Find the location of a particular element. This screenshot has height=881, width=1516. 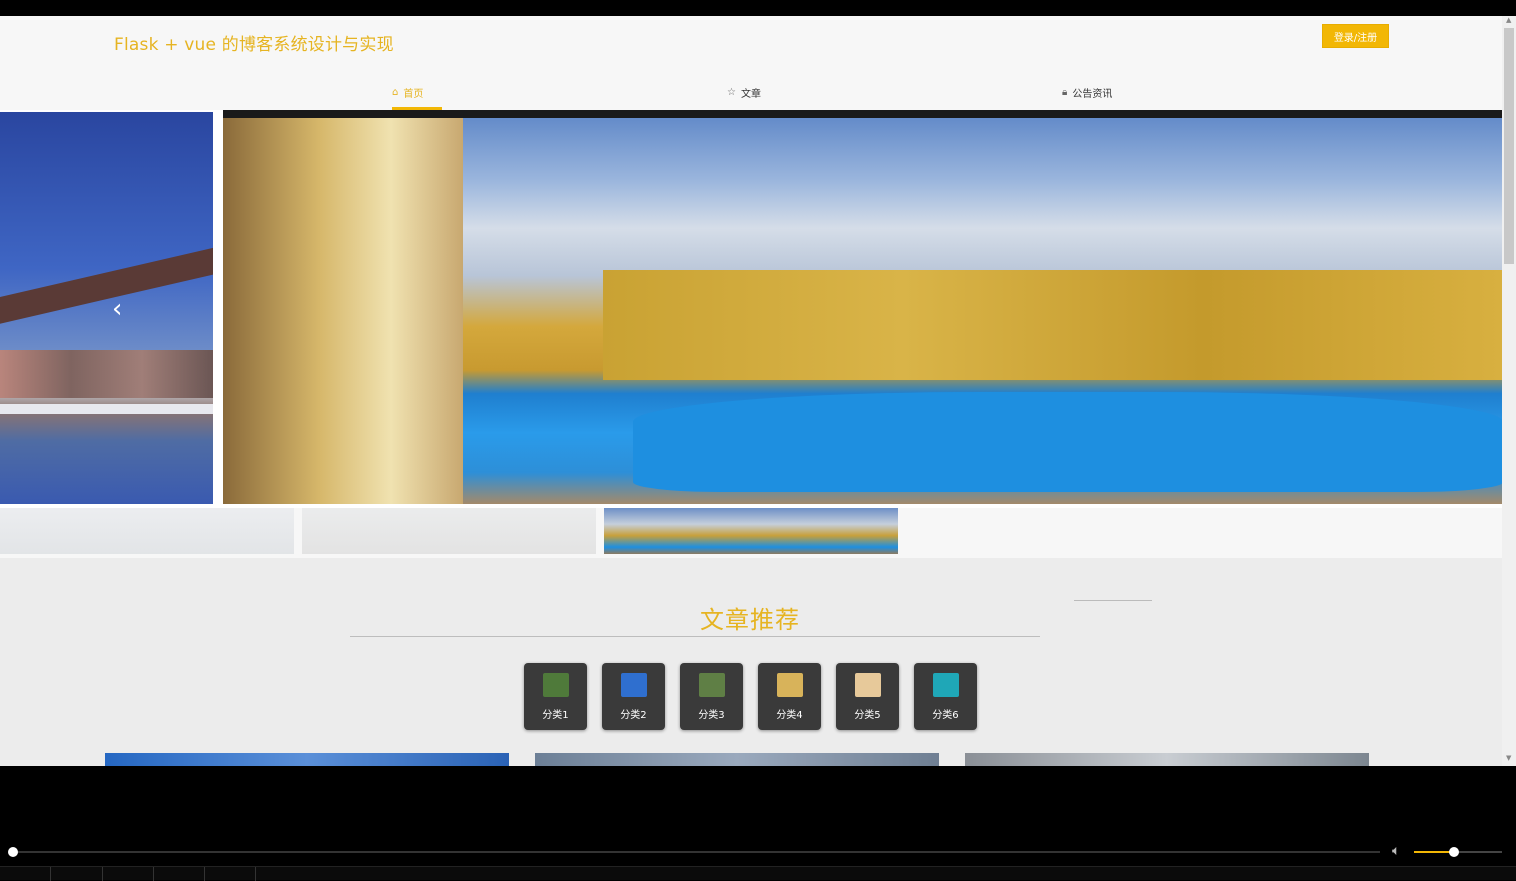

section-divider is located at coordinates (695, 636).